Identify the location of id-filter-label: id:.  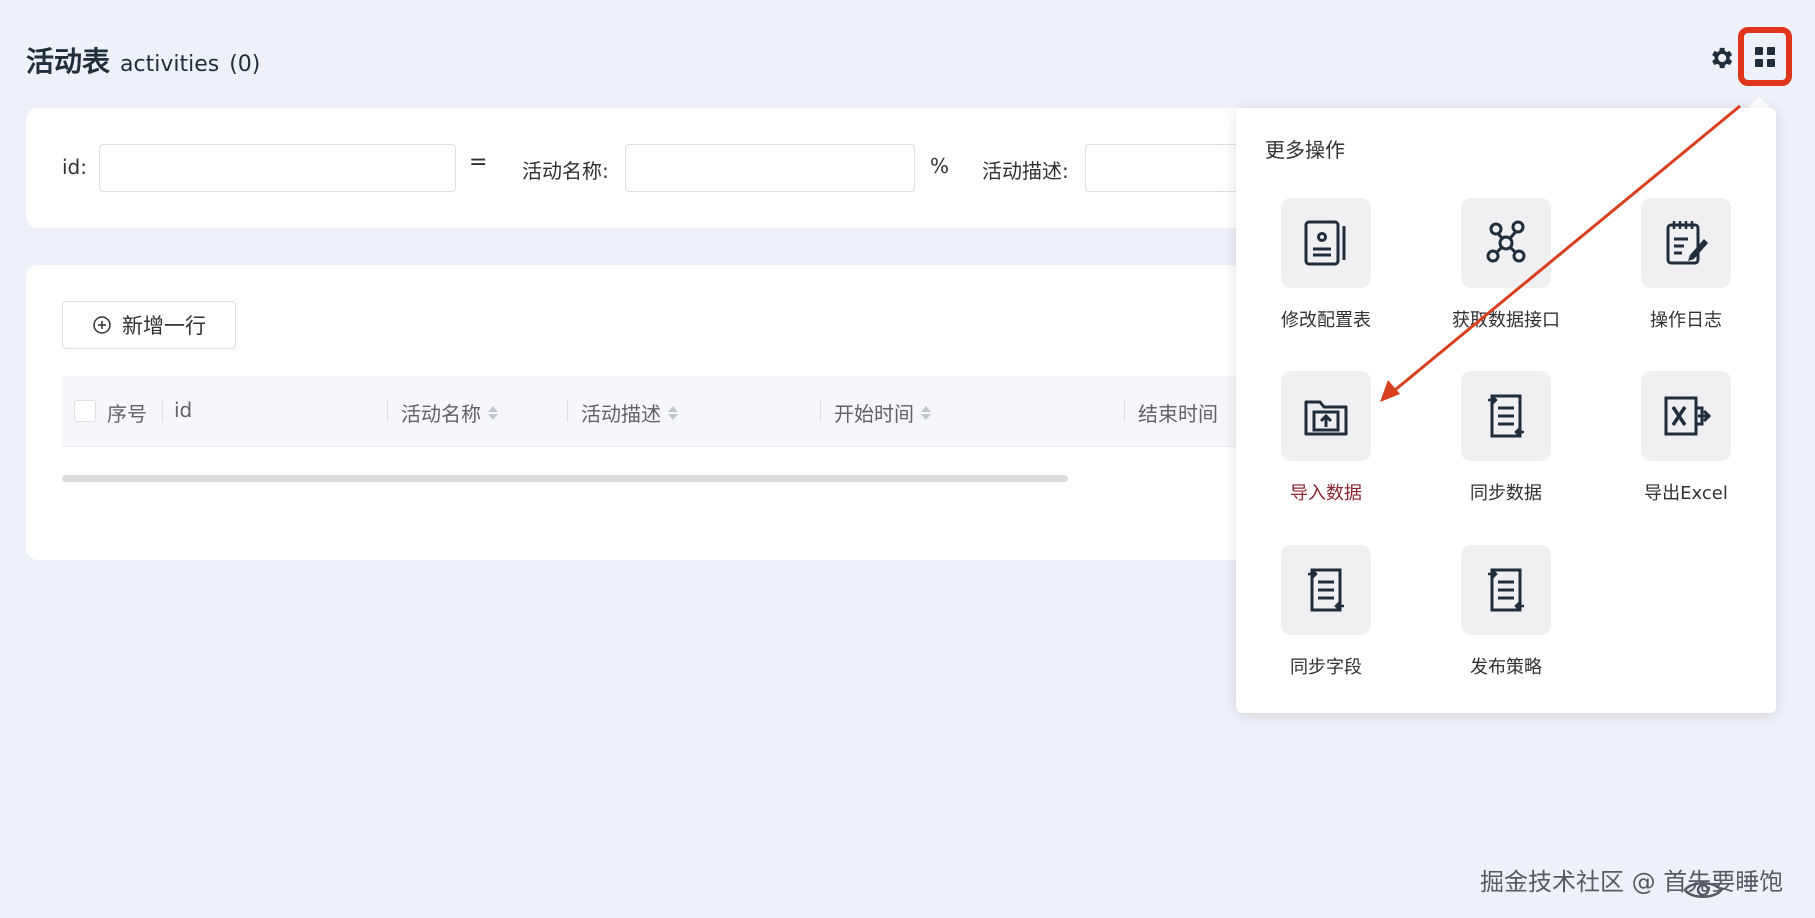
(74, 167).